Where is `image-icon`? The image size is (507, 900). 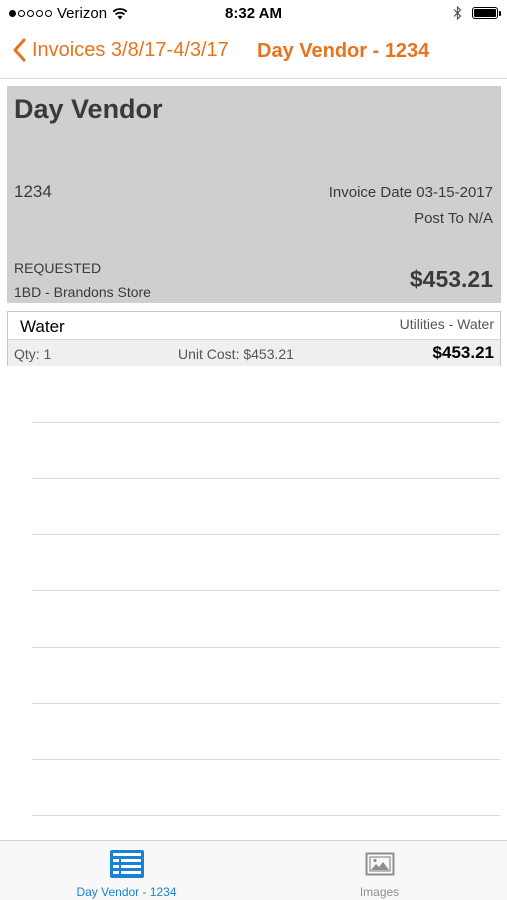
image-icon is located at coordinates (379, 864).